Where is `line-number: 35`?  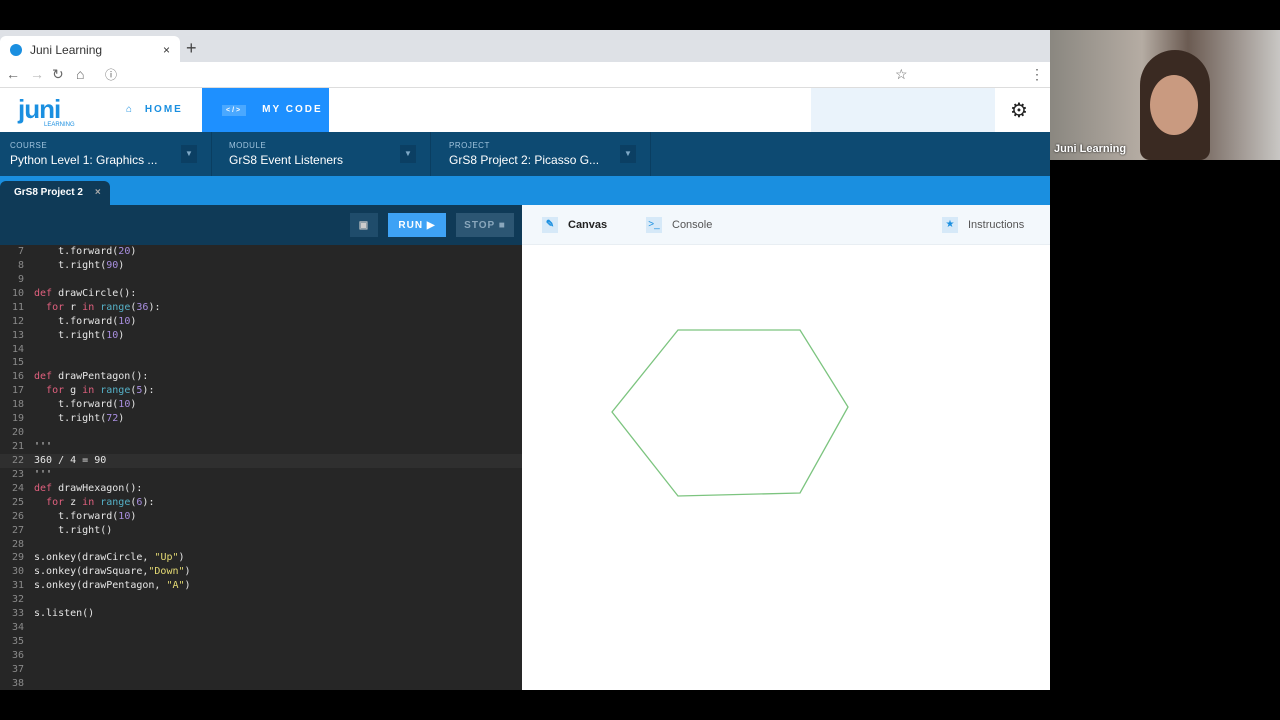 line-number: 35 is located at coordinates (17, 642).